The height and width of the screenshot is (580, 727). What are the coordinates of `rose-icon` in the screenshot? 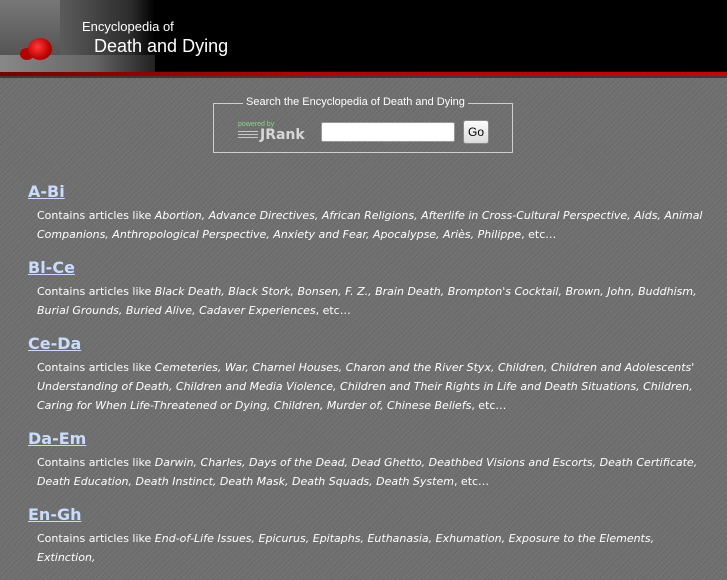 It's located at (40, 49).